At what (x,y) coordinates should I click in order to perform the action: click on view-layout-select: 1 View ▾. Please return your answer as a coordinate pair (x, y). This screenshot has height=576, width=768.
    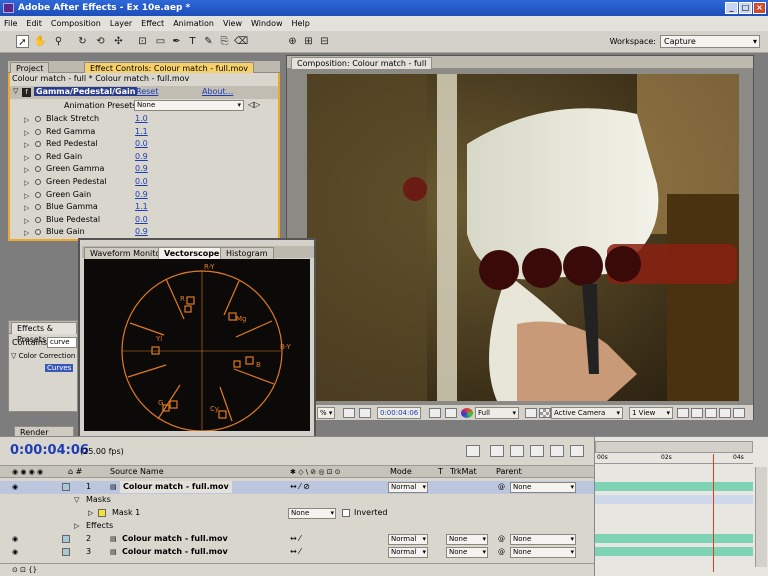
    Looking at the image, I should click on (651, 413).